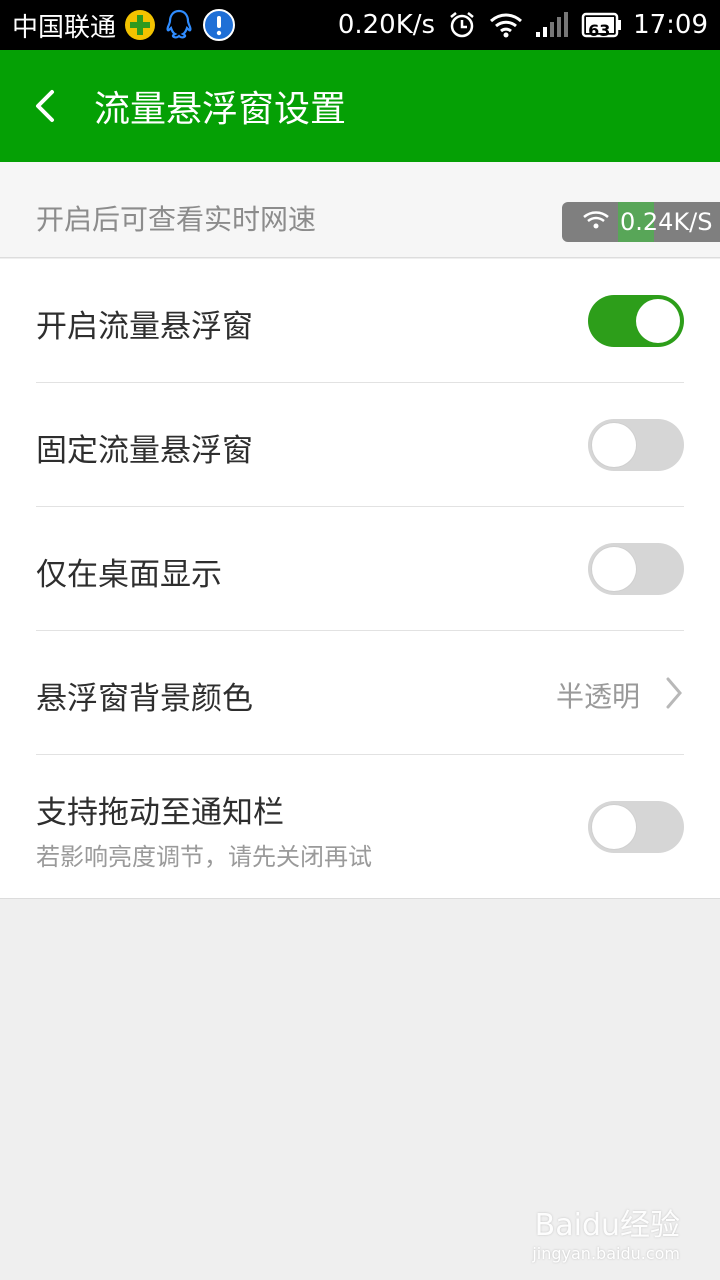 The width and height of the screenshot is (720, 1280). I want to click on enable-floating-window-toggle, so click(636, 321).